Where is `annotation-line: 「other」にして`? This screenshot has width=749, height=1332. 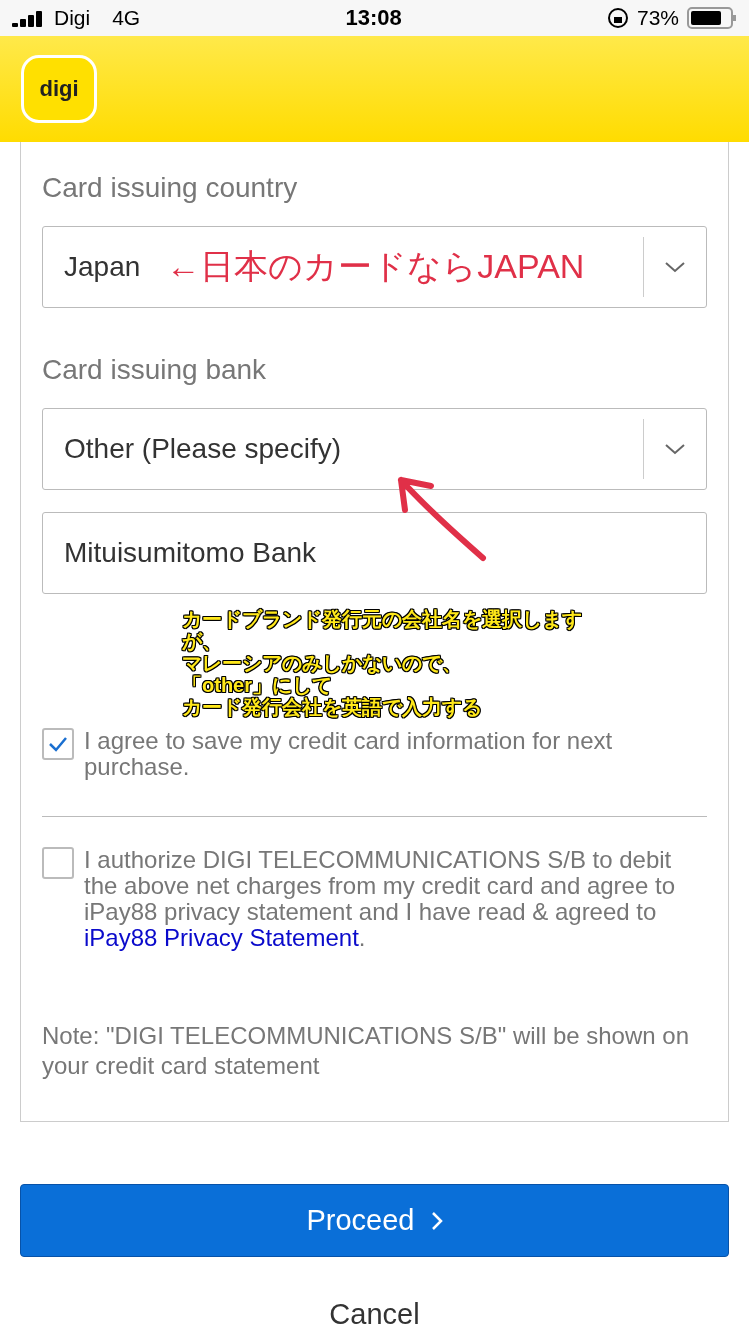 annotation-line: 「other」にして is located at coordinates (257, 685).